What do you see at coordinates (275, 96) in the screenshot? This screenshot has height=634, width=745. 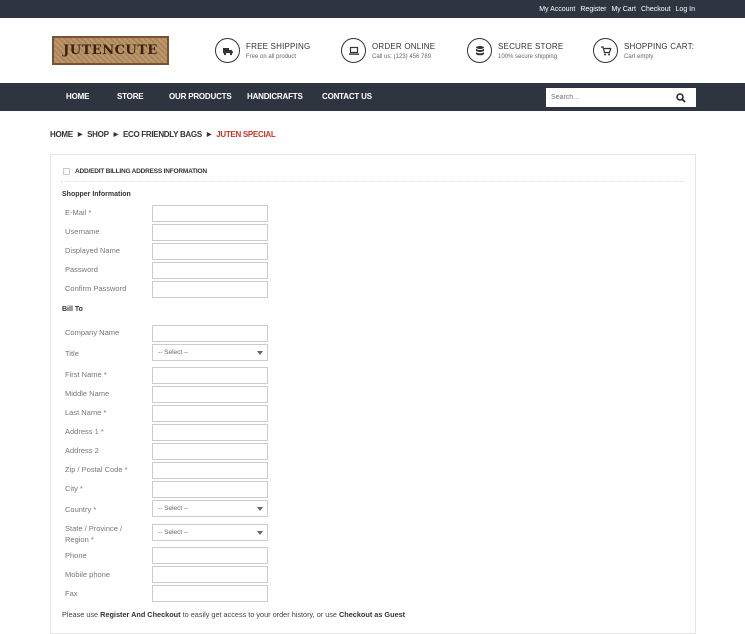 I see `nav-handicrafts: HANDICRAFTS` at bounding box center [275, 96].